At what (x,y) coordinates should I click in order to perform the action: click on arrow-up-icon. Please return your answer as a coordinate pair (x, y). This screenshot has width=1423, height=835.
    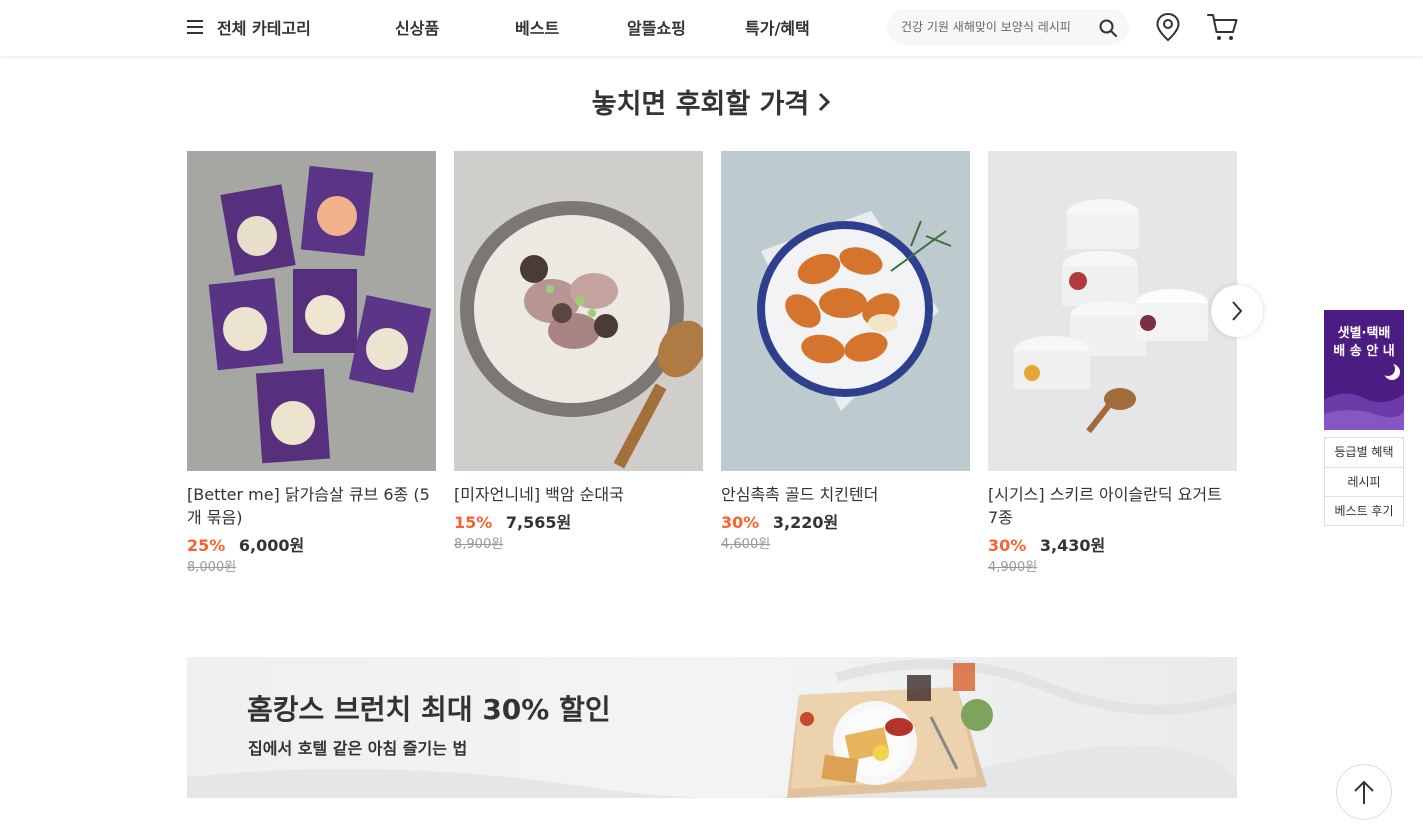
    Looking at the image, I should click on (1364, 792).